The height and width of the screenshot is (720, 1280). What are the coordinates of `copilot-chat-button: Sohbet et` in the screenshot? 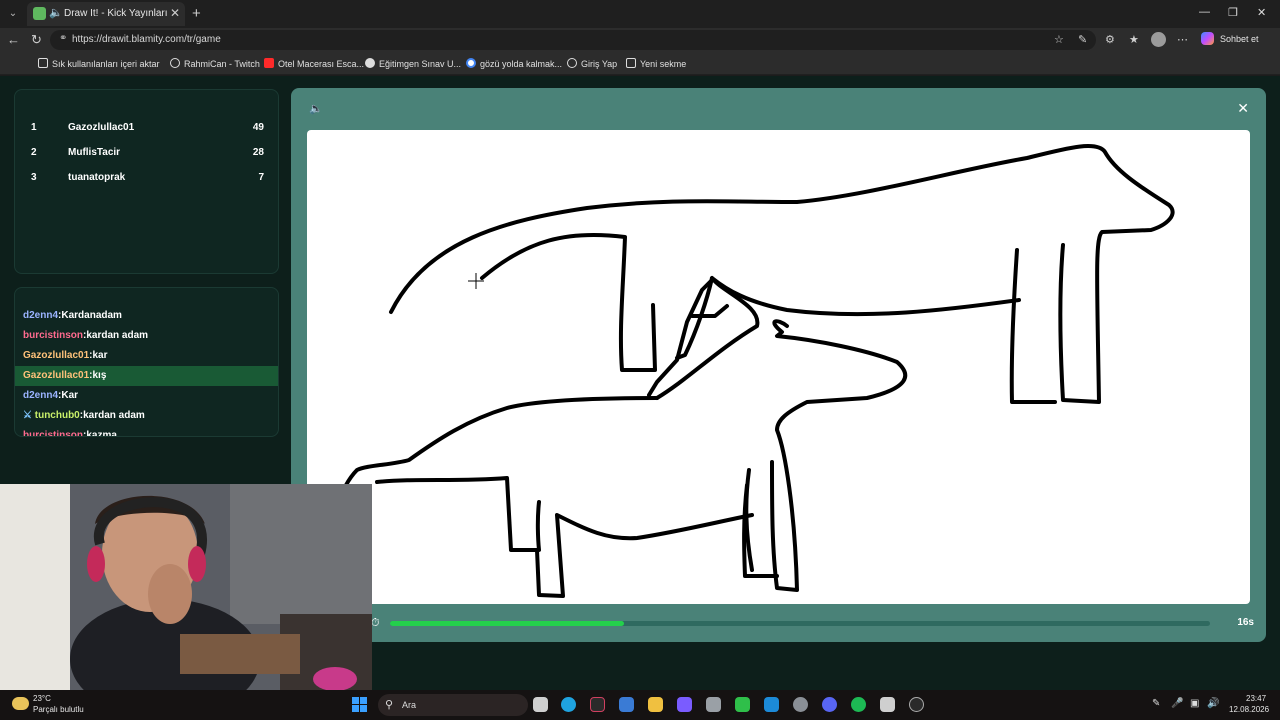 It's located at (1239, 39).